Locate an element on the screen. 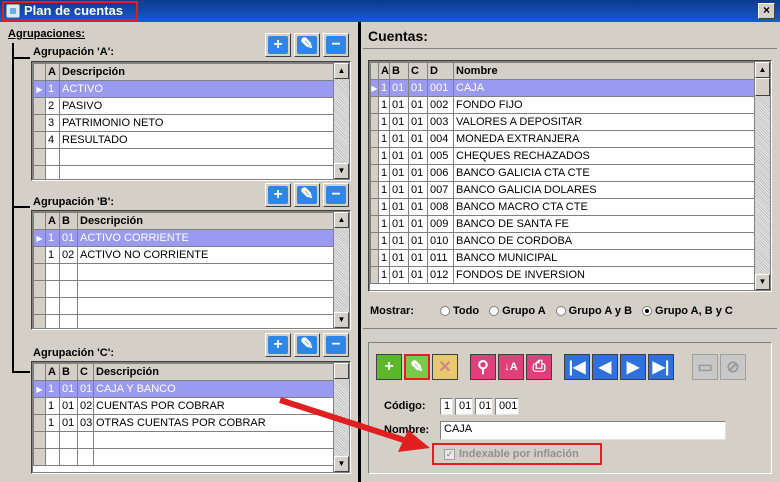 The width and height of the screenshot is (780, 482). edit-record-button: ✎ is located at coordinates (417, 367).